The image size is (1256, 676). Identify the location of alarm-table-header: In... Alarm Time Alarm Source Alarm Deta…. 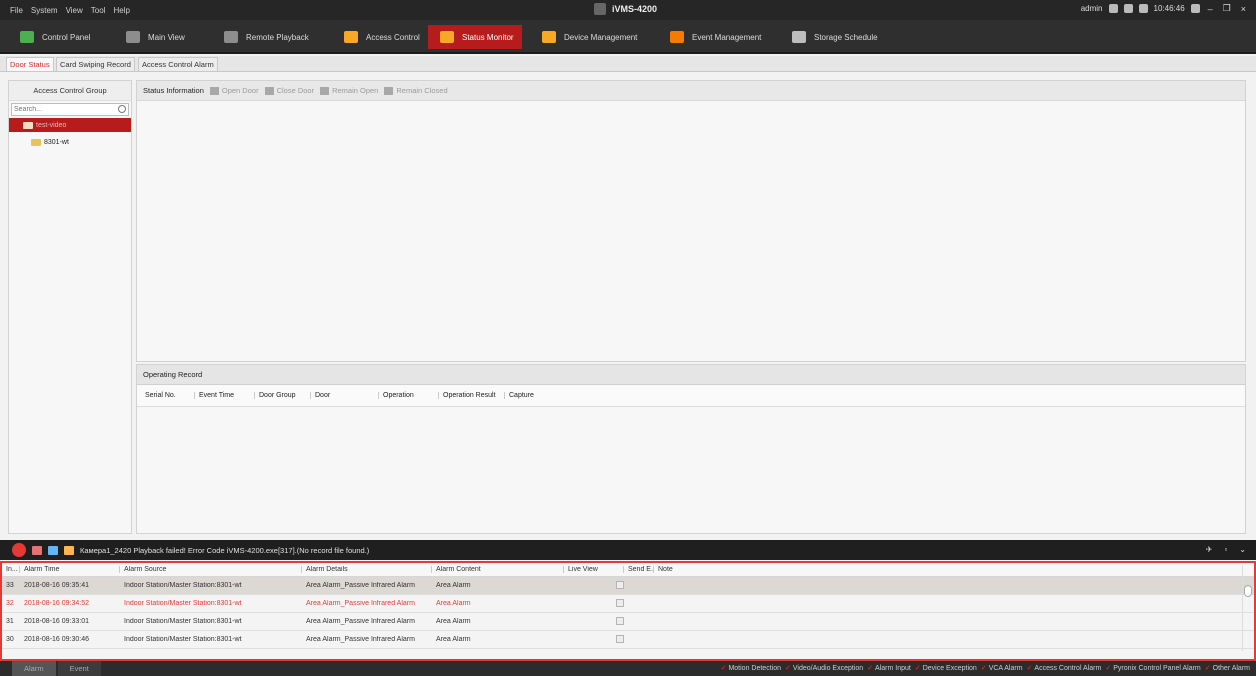
(628, 570).